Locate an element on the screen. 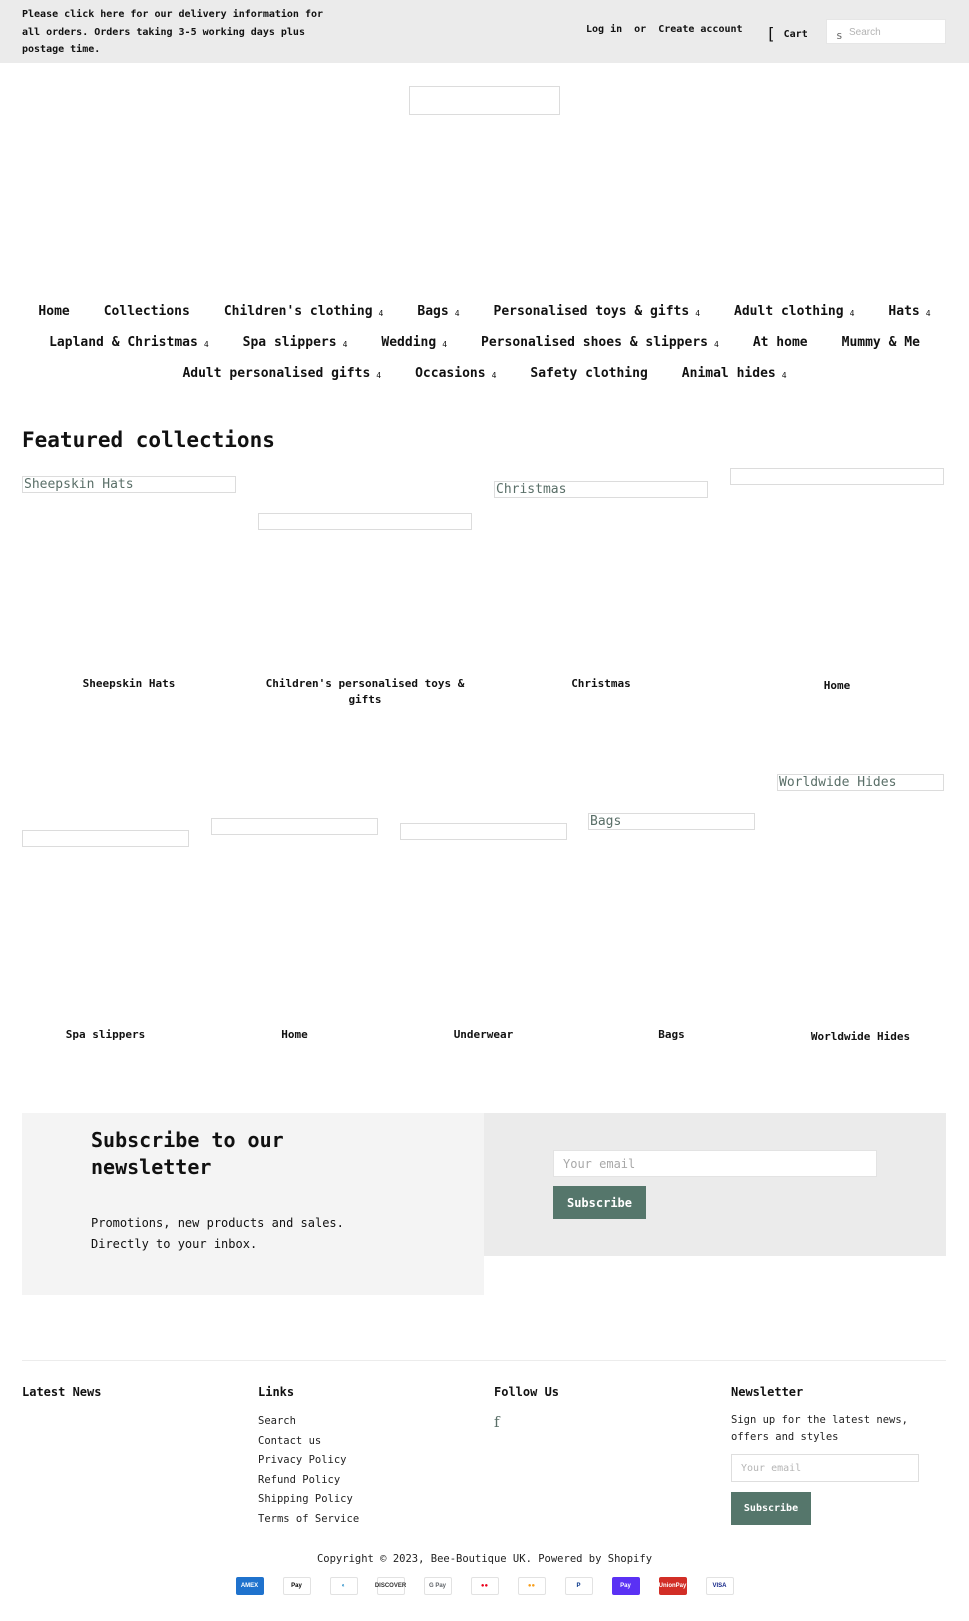 Image resolution: width=969 pixels, height=1621 pixels. footer-divider is located at coordinates (484, 1360).